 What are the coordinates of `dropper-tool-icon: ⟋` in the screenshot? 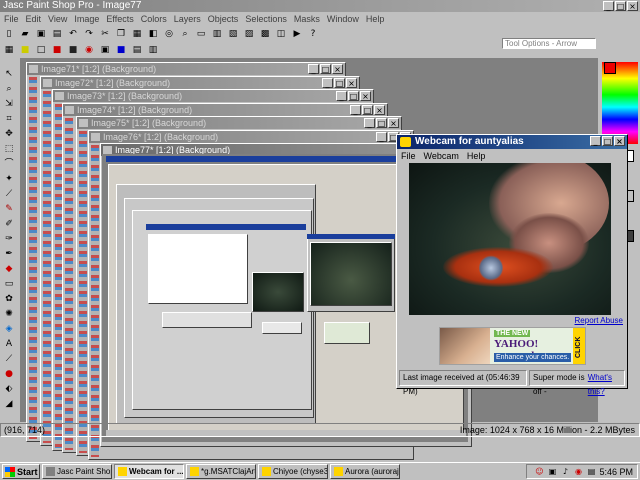 It's located at (9, 194).